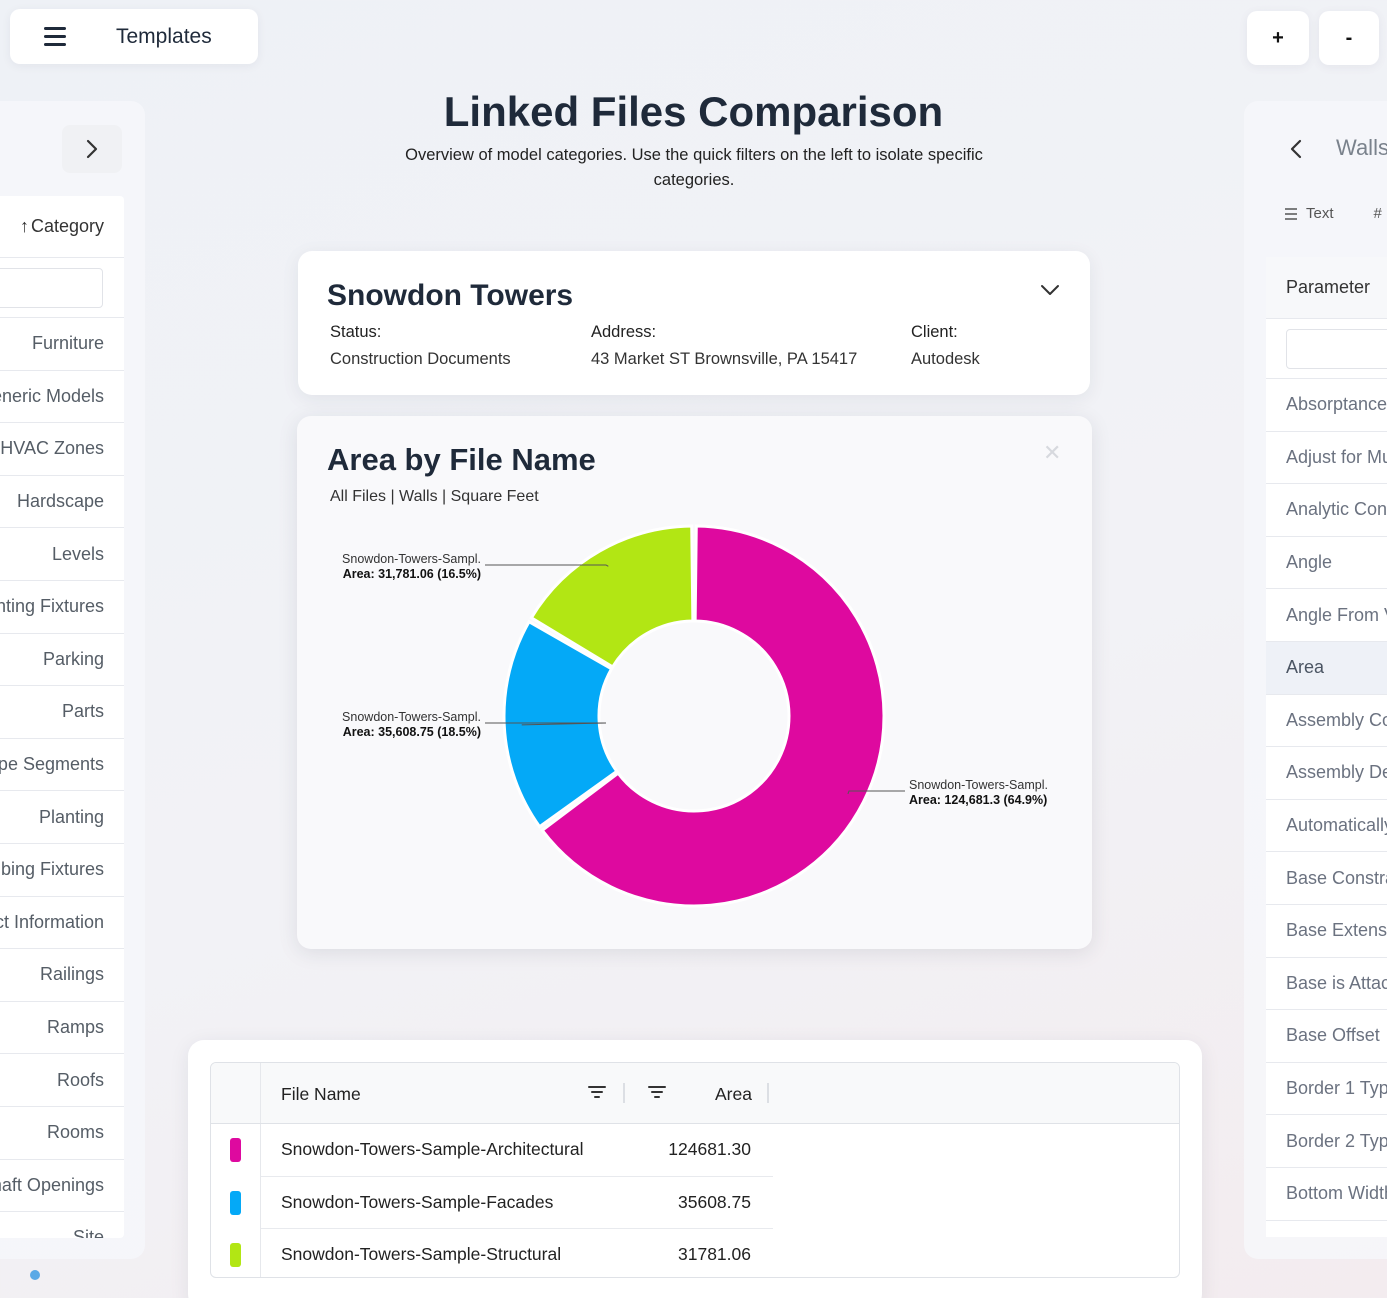 This screenshot has width=1387, height=1298. What do you see at coordinates (1291, 213) in the screenshot?
I see `list-icon` at bounding box center [1291, 213].